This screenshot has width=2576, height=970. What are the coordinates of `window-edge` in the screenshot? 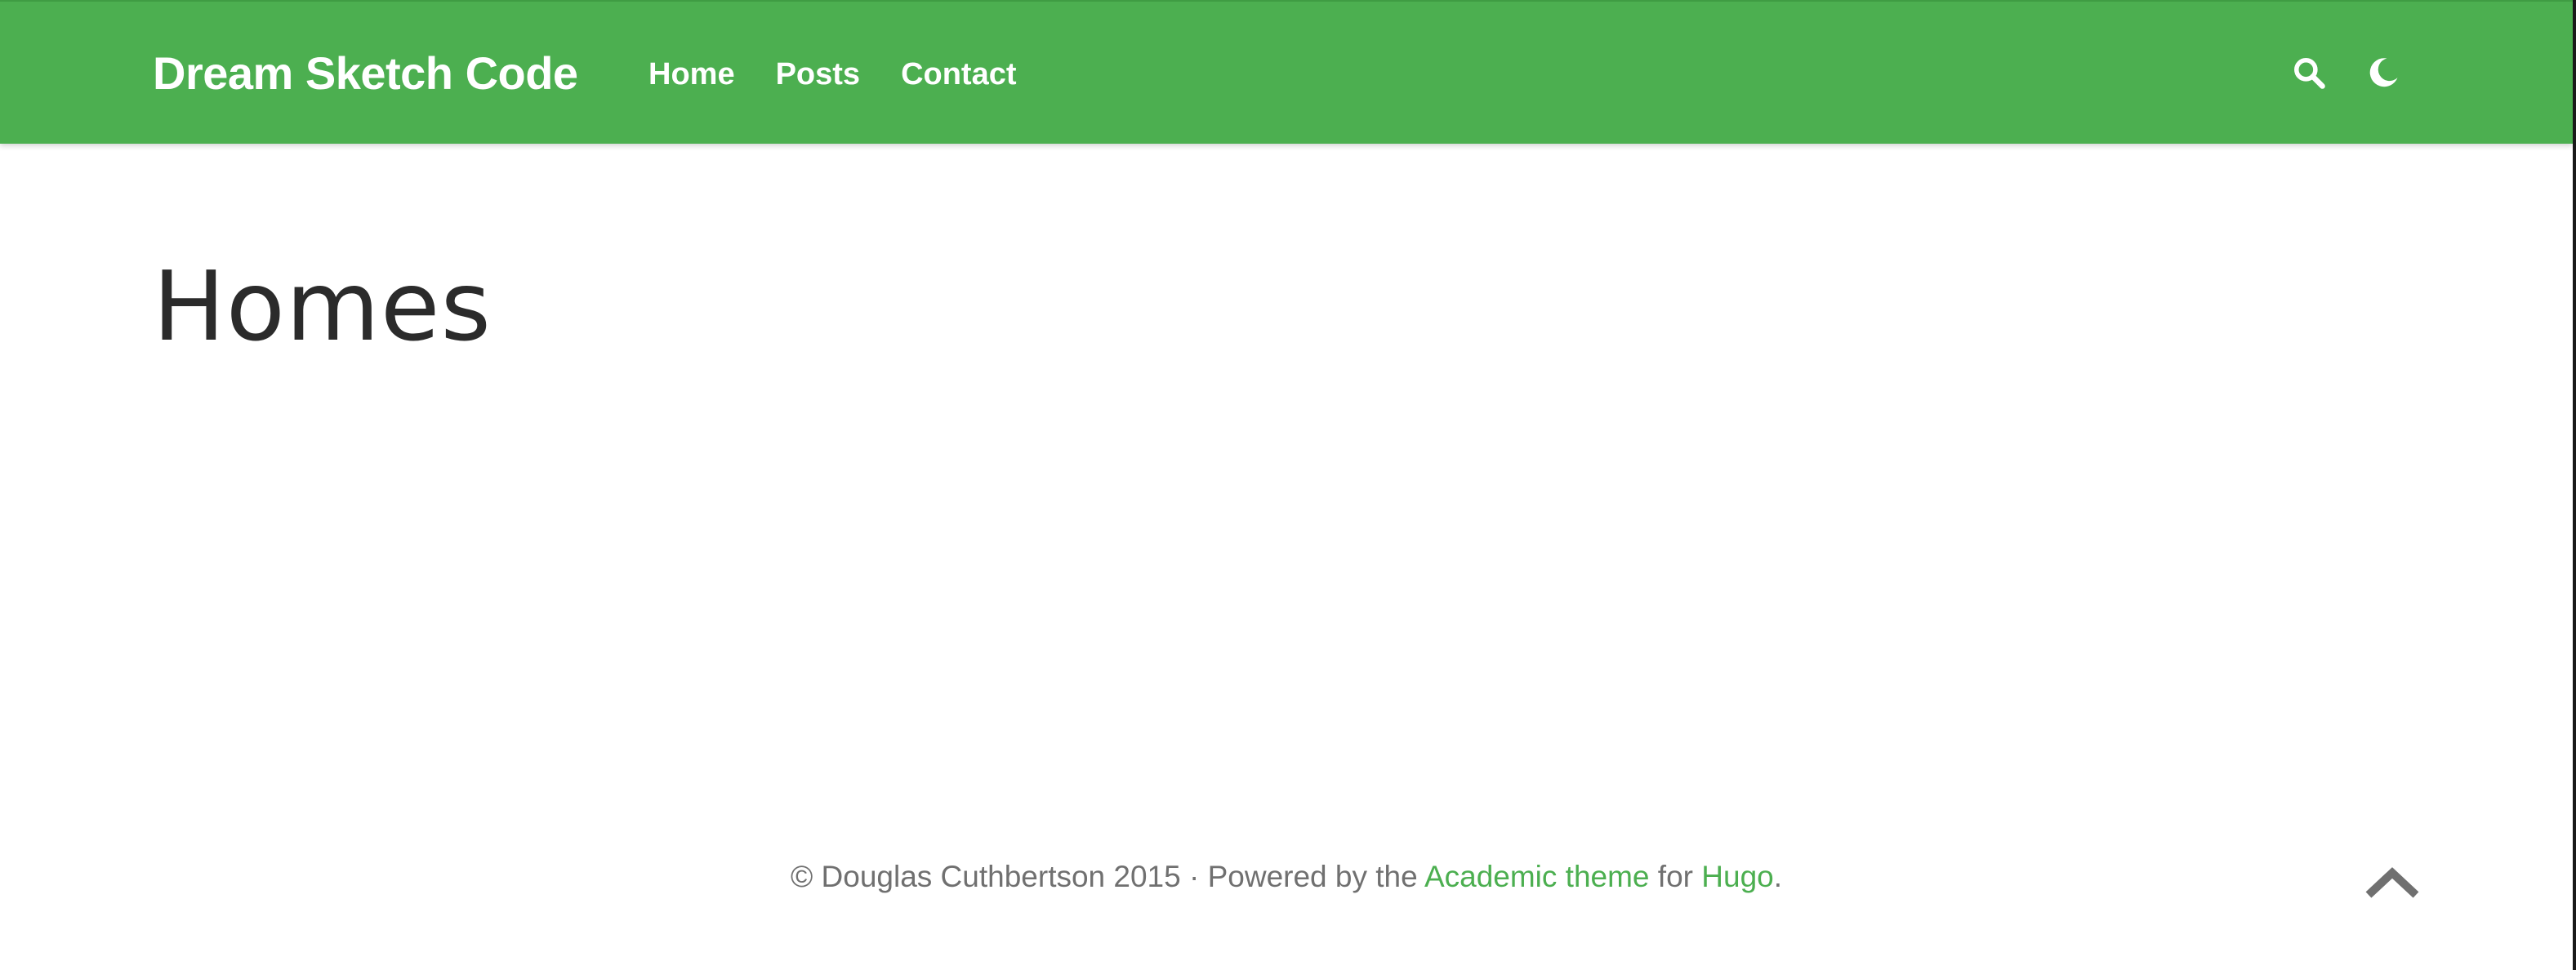 It's located at (2574, 485).